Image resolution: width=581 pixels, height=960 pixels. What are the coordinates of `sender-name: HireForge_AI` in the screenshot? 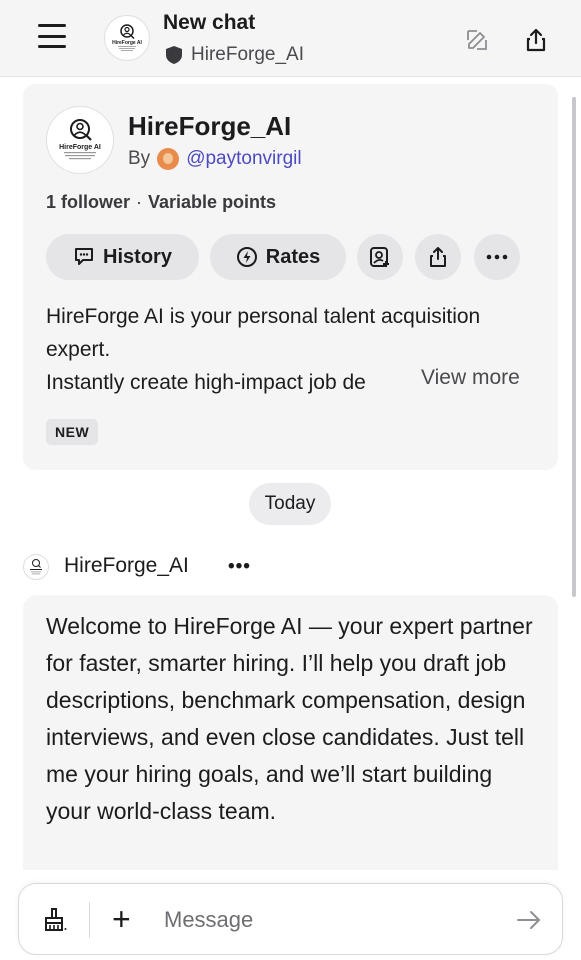 It's located at (126, 566).